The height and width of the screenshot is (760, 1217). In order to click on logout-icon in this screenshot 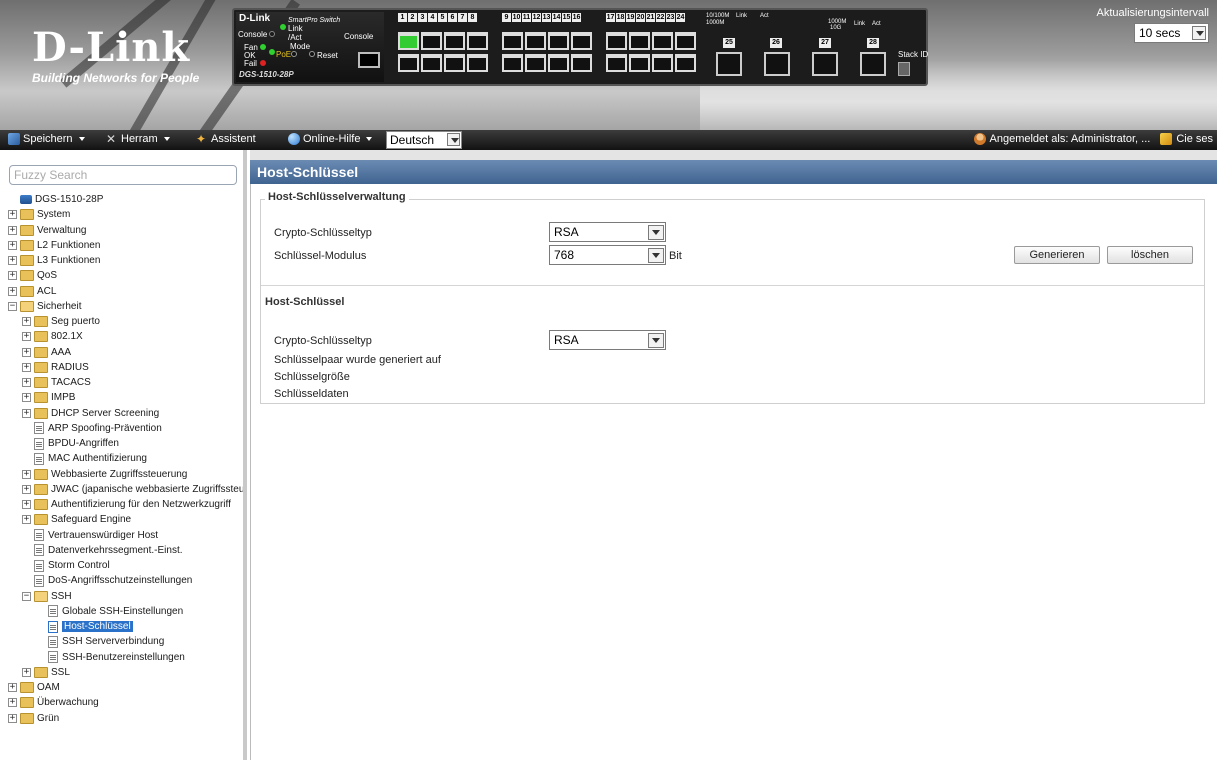, I will do `click(1166, 139)`.